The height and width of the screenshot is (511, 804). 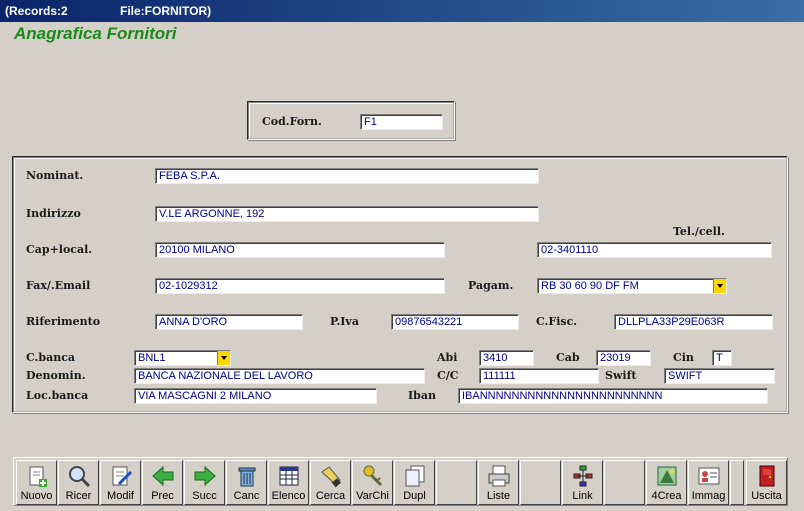 I want to click on locbanca-field: VIA MASCAGNI 2 MILANO, so click(x=255, y=396).